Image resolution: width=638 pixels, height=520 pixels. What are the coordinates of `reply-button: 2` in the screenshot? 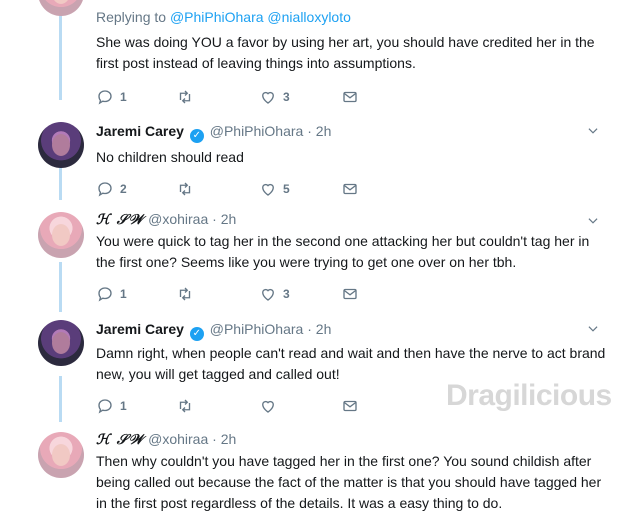 It's located at (111, 189).